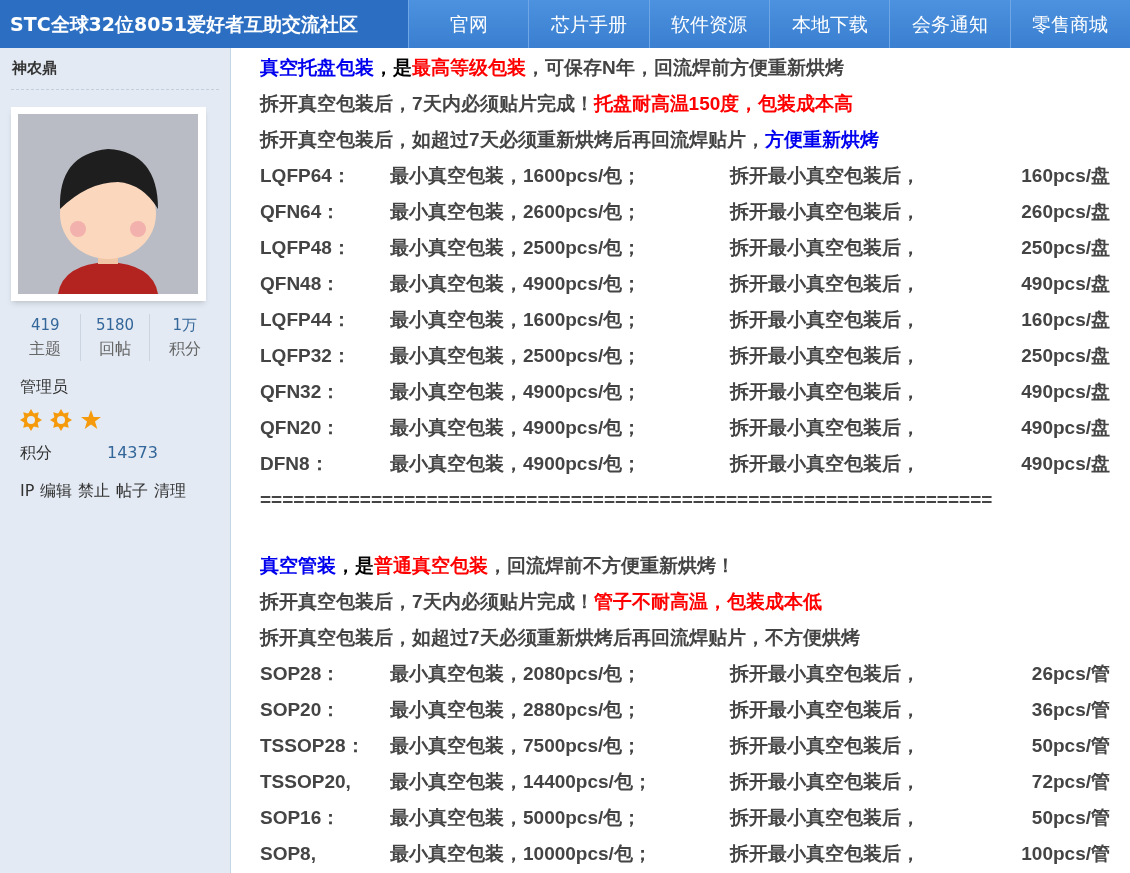 The height and width of the screenshot is (873, 1130). What do you see at coordinates (541, 602) in the screenshot?
I see `post-text: 拆开真空包装后，7天内必须贴片完成！管子不耐高温，包装成本低` at bounding box center [541, 602].